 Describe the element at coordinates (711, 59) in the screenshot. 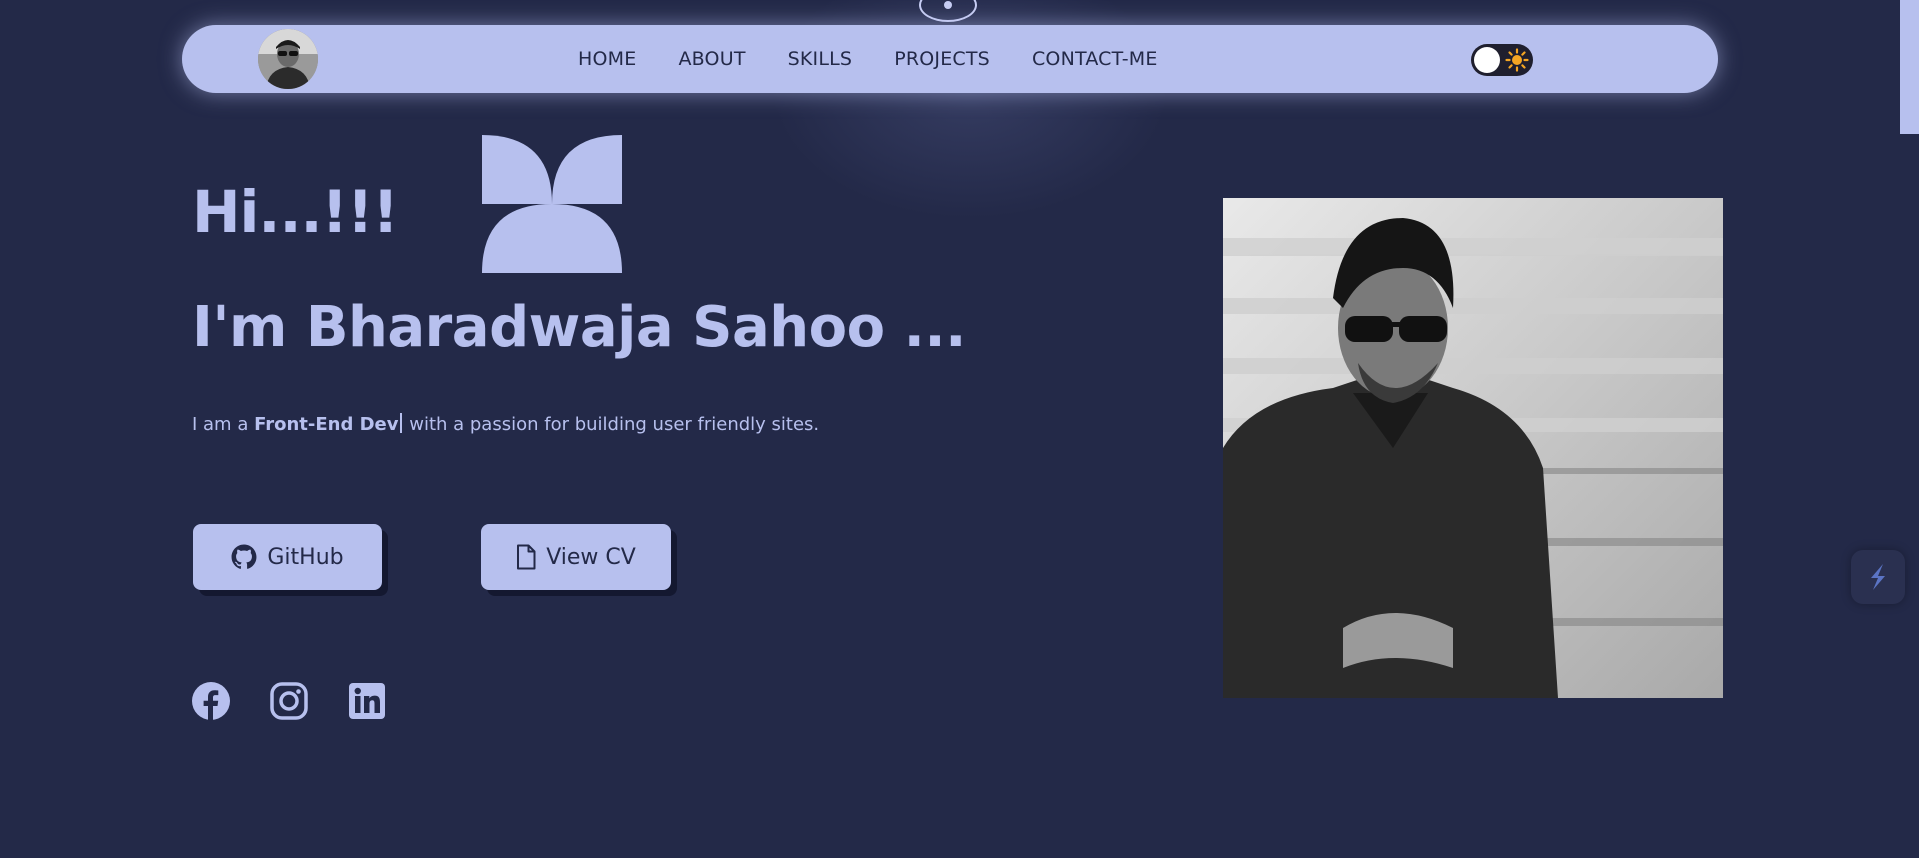

I see `nav-about: ABOUT` at that location.